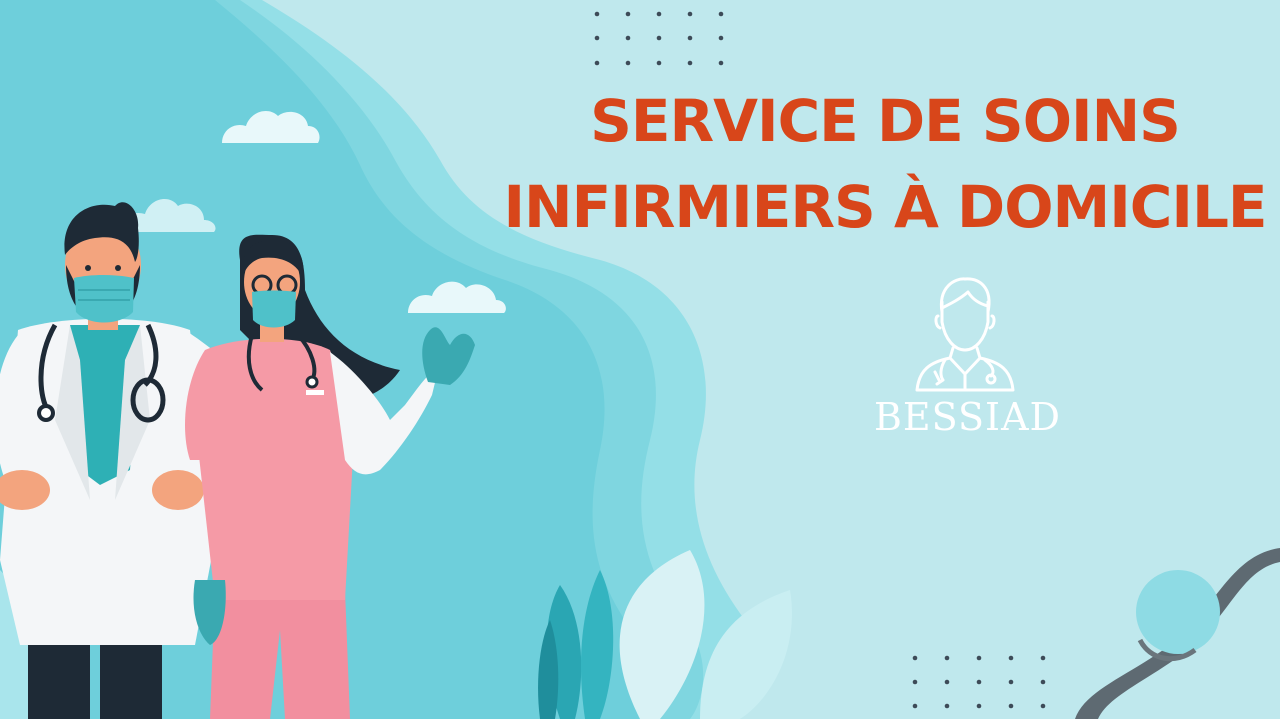 Image resolution: width=1280 pixels, height=719 pixels. Describe the element at coordinates (965, 334) in the screenshot. I see `doctor-outline-icon` at that location.